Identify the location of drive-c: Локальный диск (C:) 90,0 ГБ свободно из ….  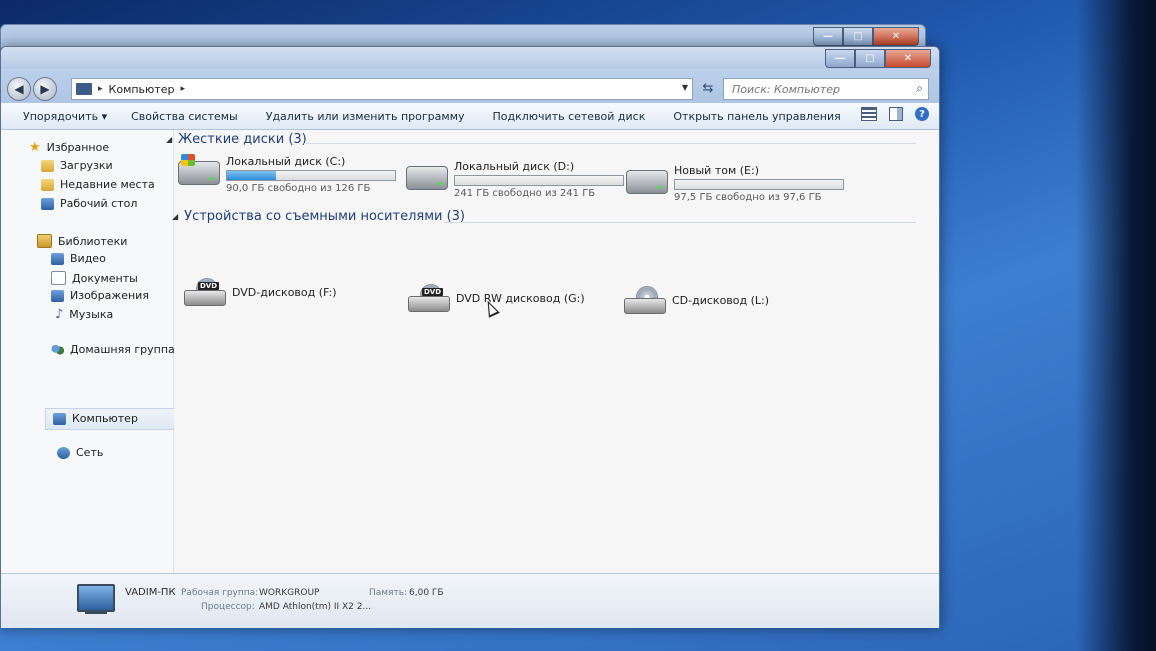
(288, 176).